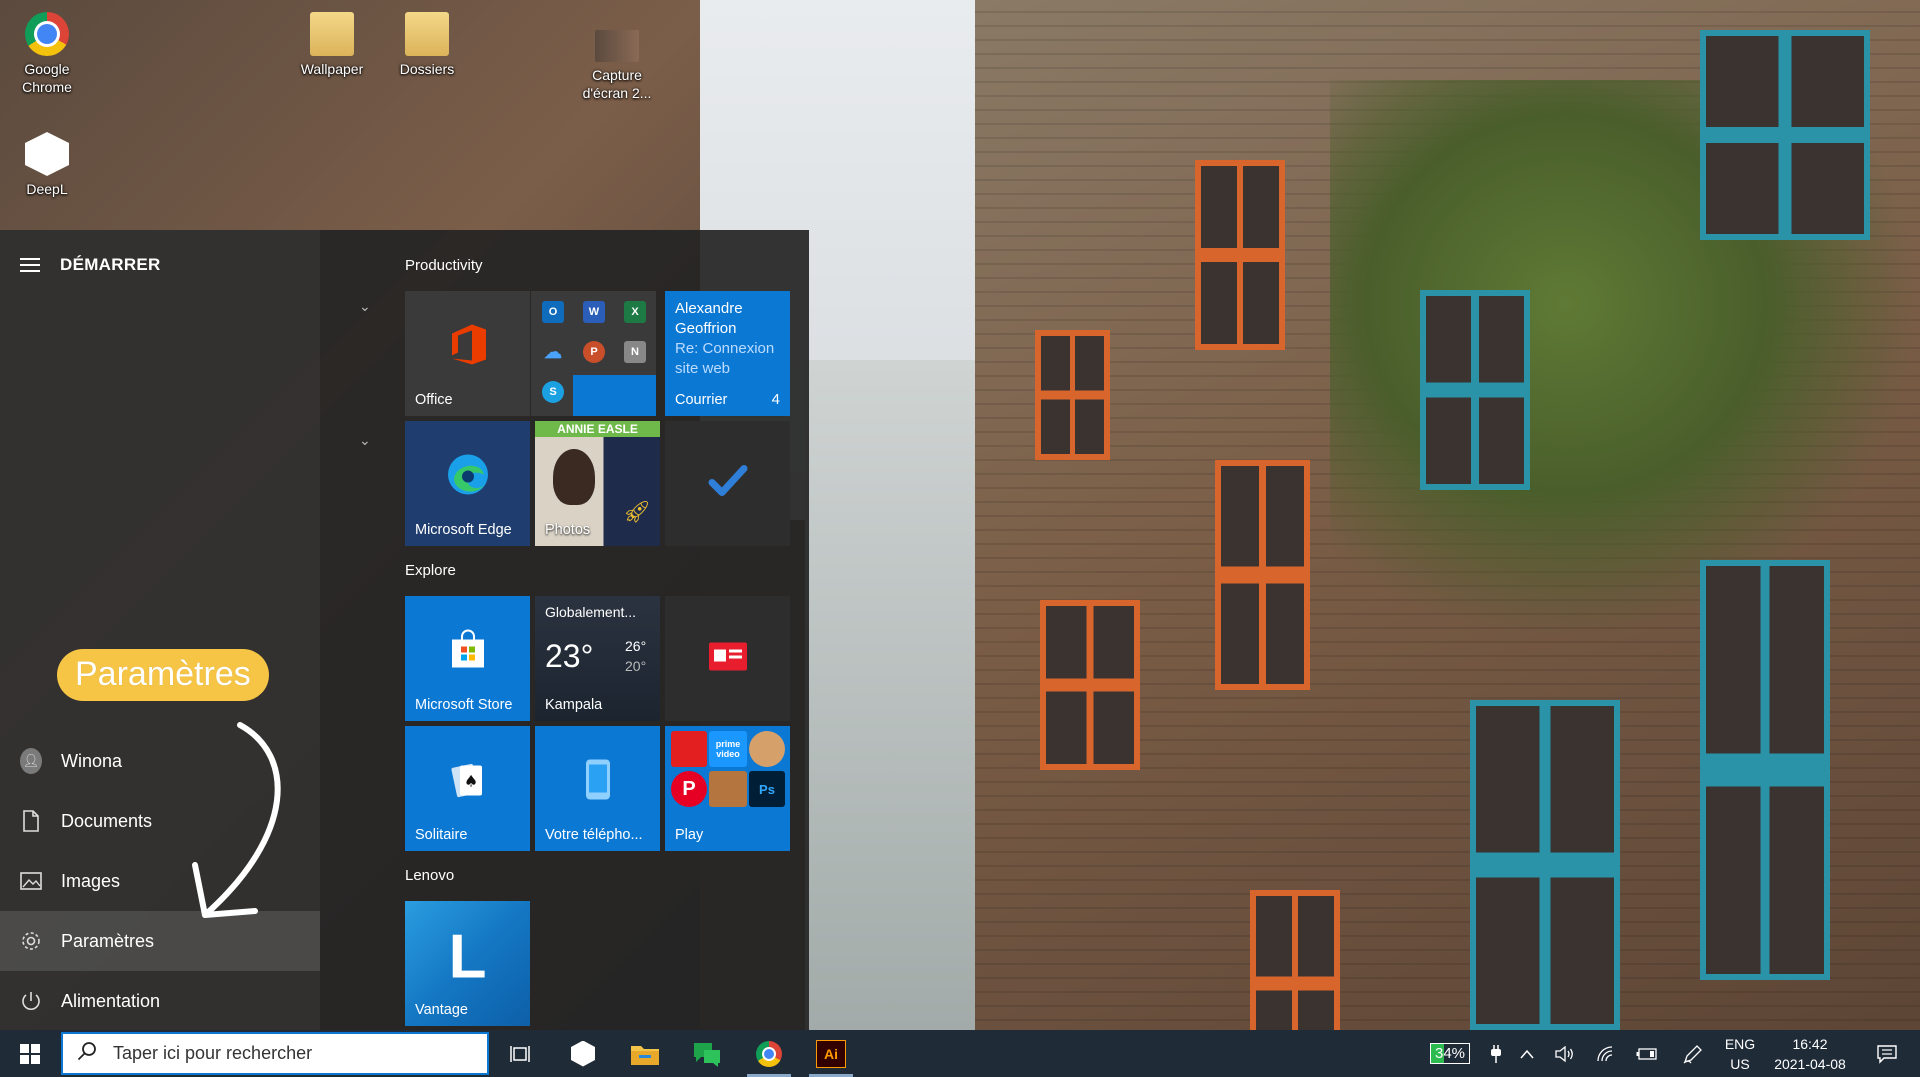 The image size is (1920, 1077). Describe the element at coordinates (160, 761) in the screenshot. I see `nav-item-user: 👤︎ Winona` at that location.